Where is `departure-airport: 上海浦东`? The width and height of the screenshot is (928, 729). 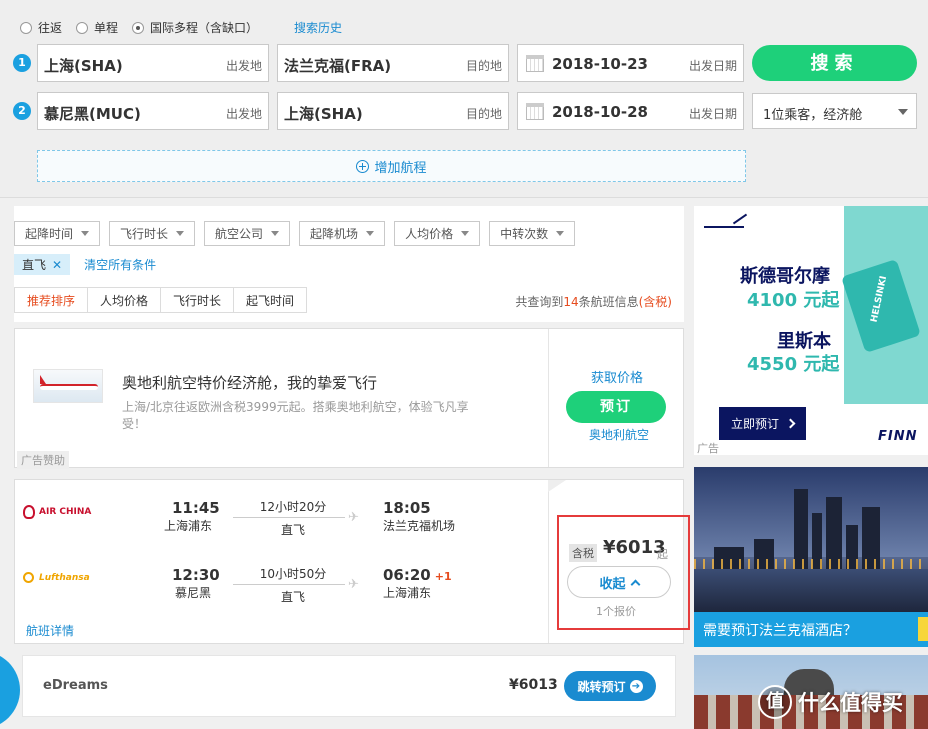 departure-airport: 上海浦东 is located at coordinates (188, 526).